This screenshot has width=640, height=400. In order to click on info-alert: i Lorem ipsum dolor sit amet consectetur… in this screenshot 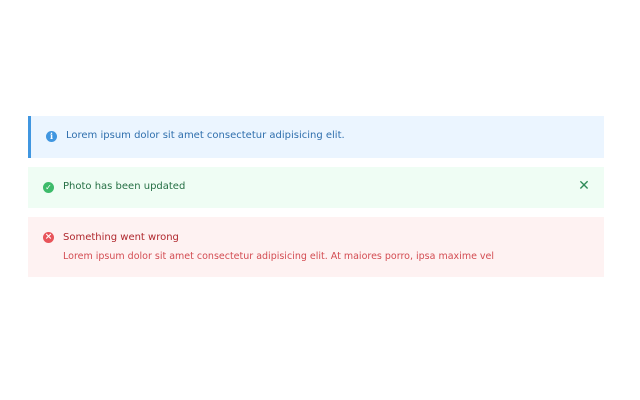, I will do `click(316, 137)`.